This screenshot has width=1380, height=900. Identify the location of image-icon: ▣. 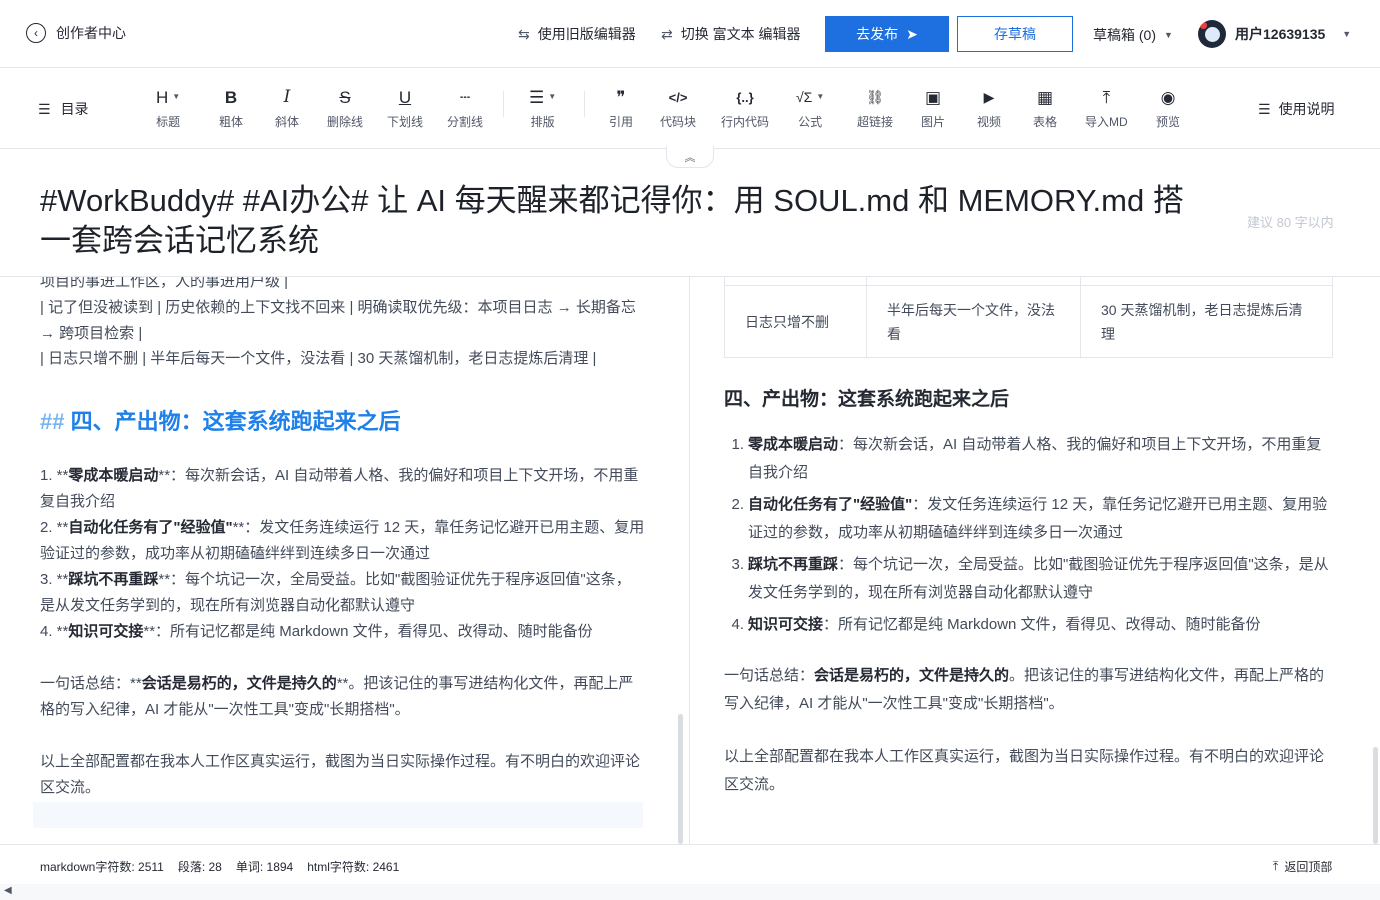
(933, 97).